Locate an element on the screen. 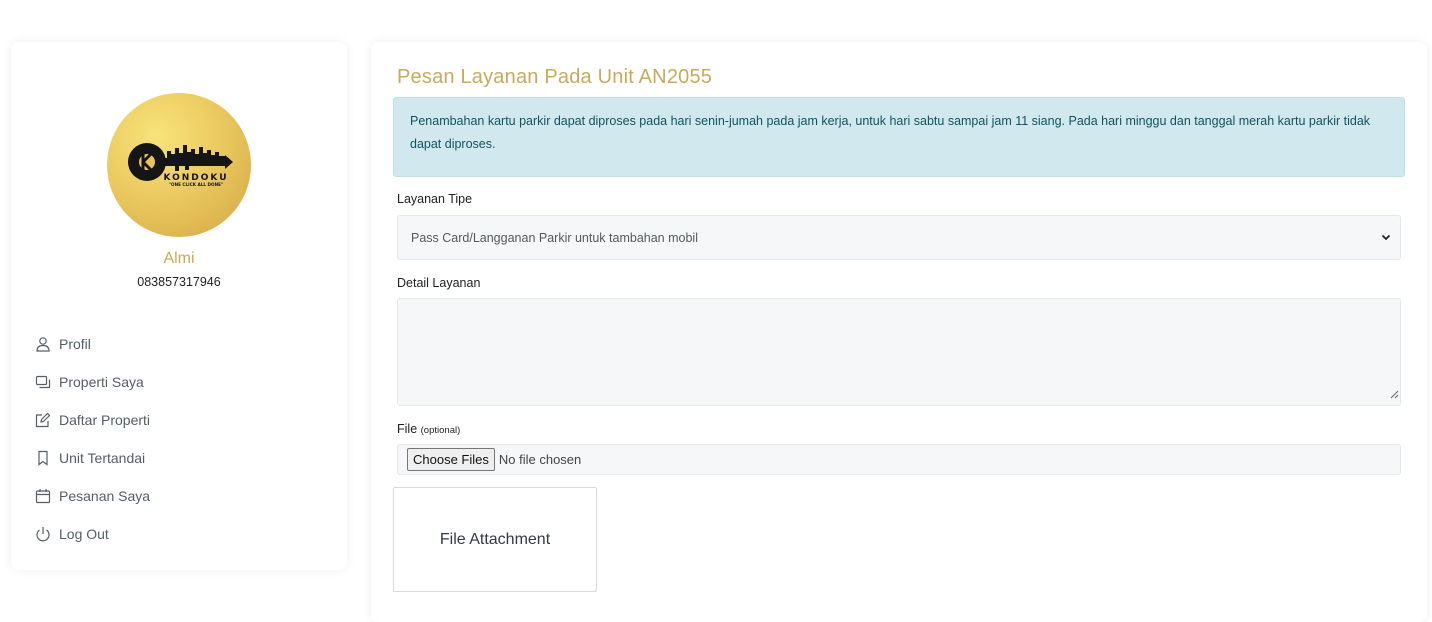 This screenshot has height=622, width=1432. sidebar-item-daftar-properti: Daftar Properti is located at coordinates (92, 420).